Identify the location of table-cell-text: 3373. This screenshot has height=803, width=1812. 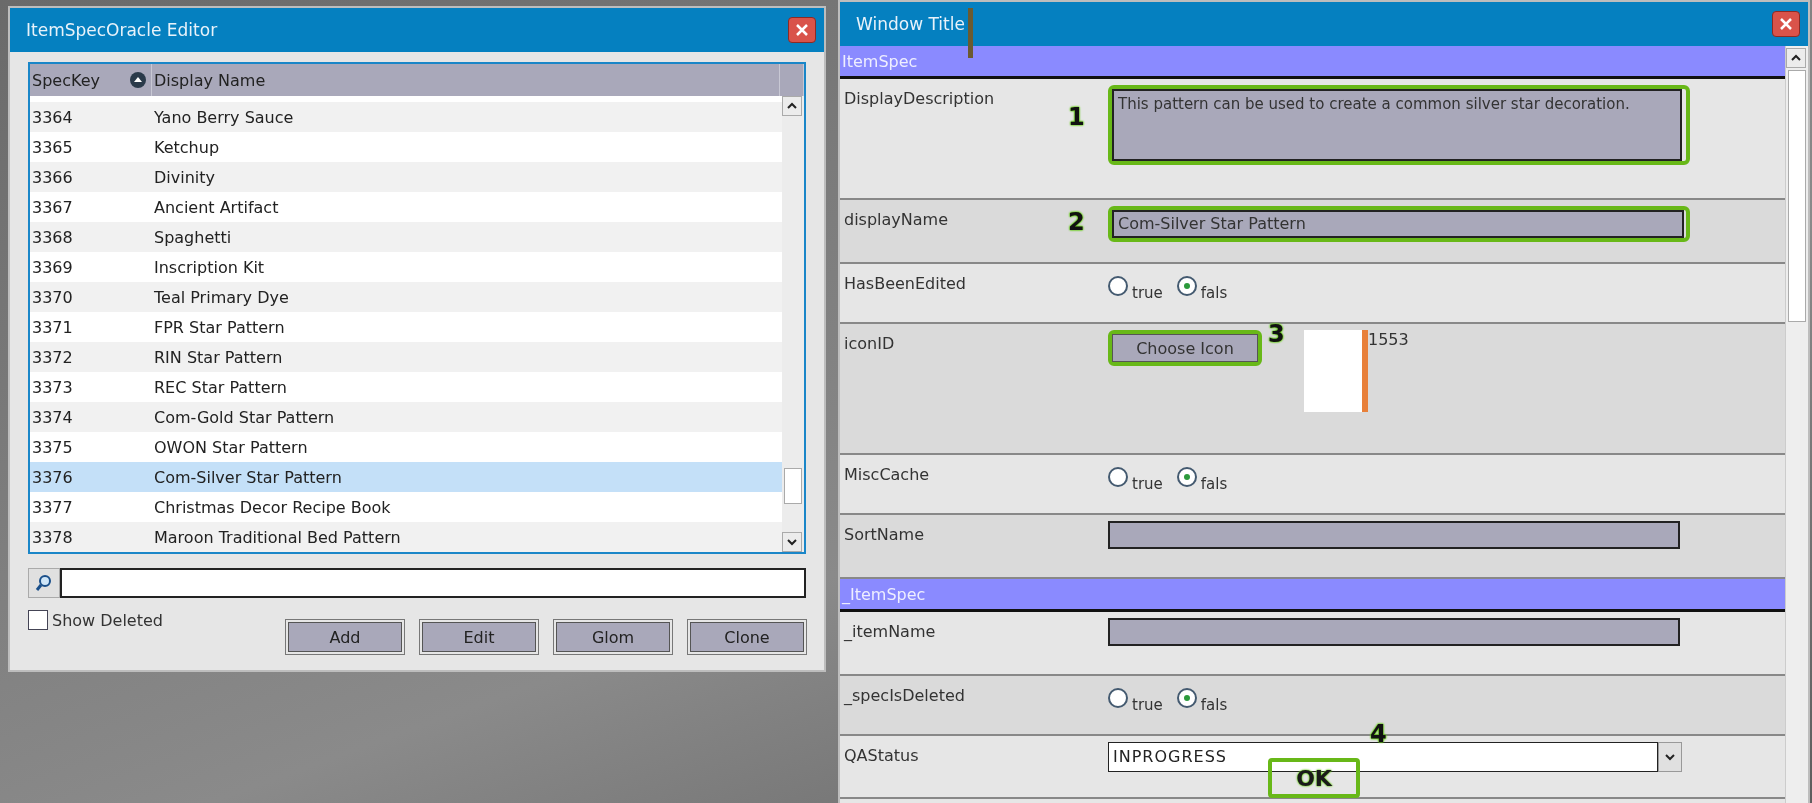
(52, 387).